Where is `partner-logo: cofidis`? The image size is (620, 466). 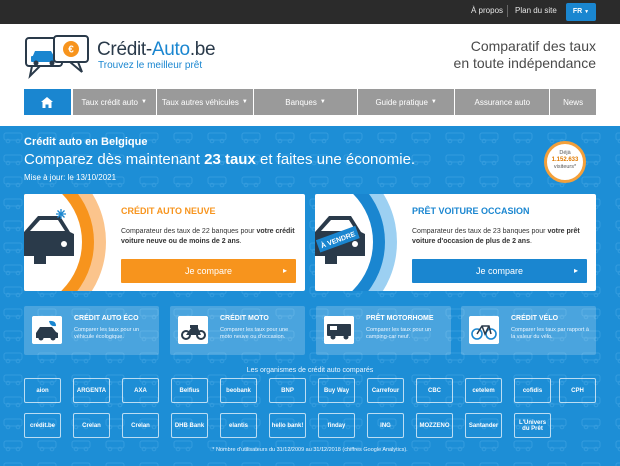 partner-logo: cofidis is located at coordinates (532, 390).